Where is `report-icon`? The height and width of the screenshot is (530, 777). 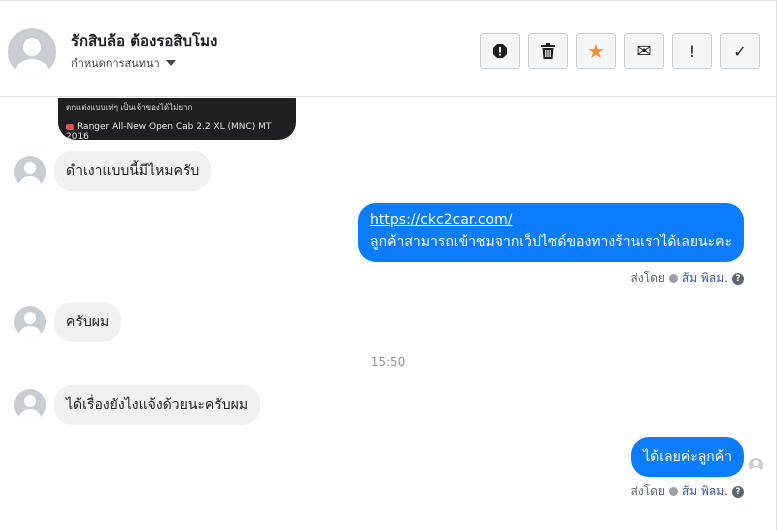
report-icon is located at coordinates (500, 51).